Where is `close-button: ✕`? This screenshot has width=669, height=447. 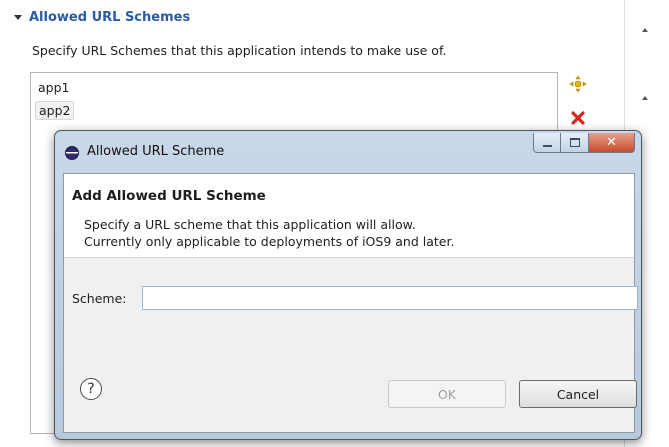
close-button: ✕ is located at coordinates (612, 143).